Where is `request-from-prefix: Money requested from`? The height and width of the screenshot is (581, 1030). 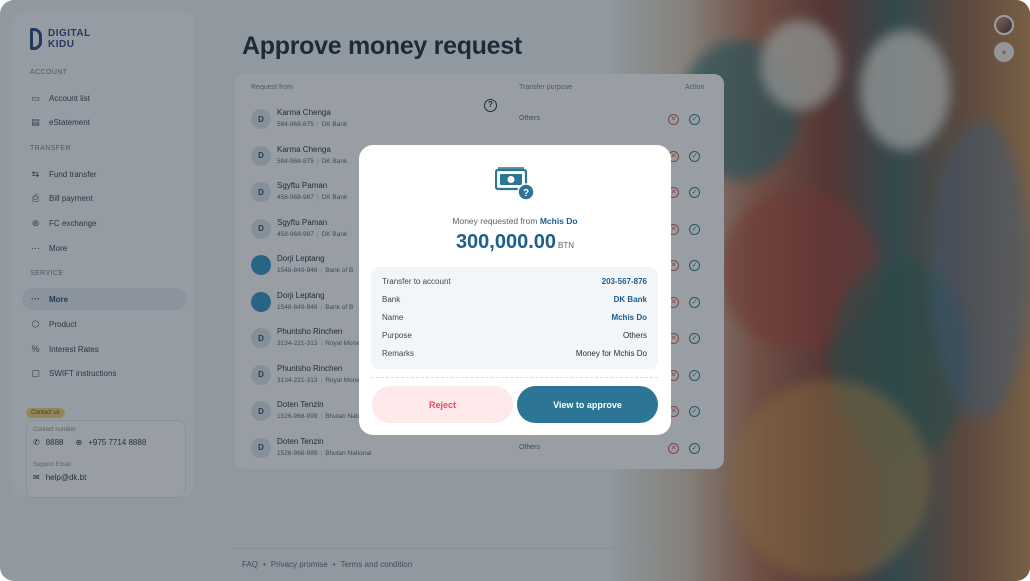
request-from-prefix: Money requested from is located at coordinates (495, 221).